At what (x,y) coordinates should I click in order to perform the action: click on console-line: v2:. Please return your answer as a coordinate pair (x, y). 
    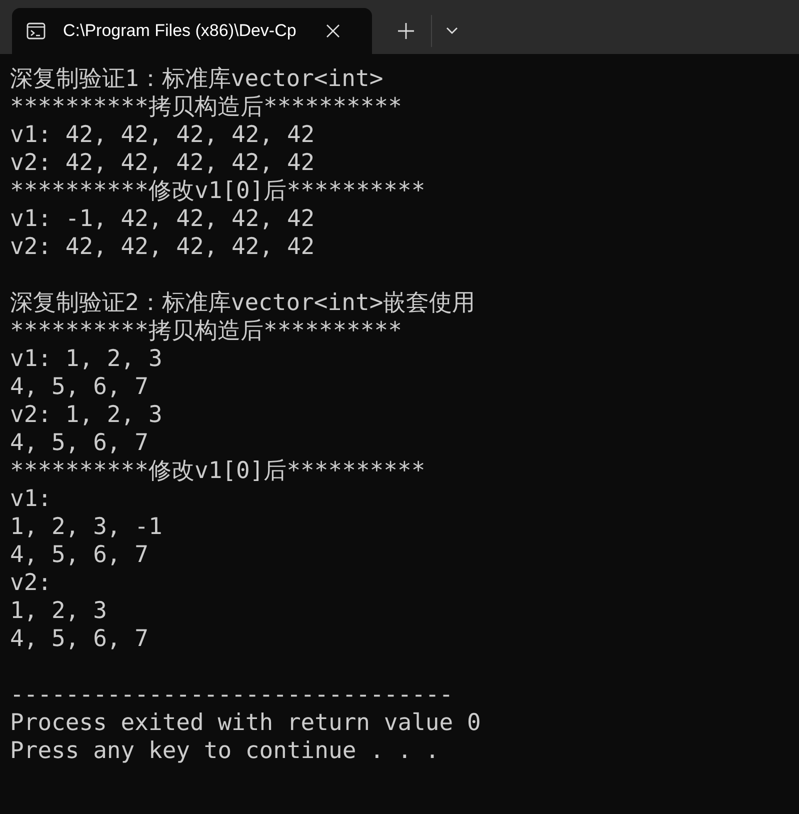
    Looking at the image, I should click on (31, 583).